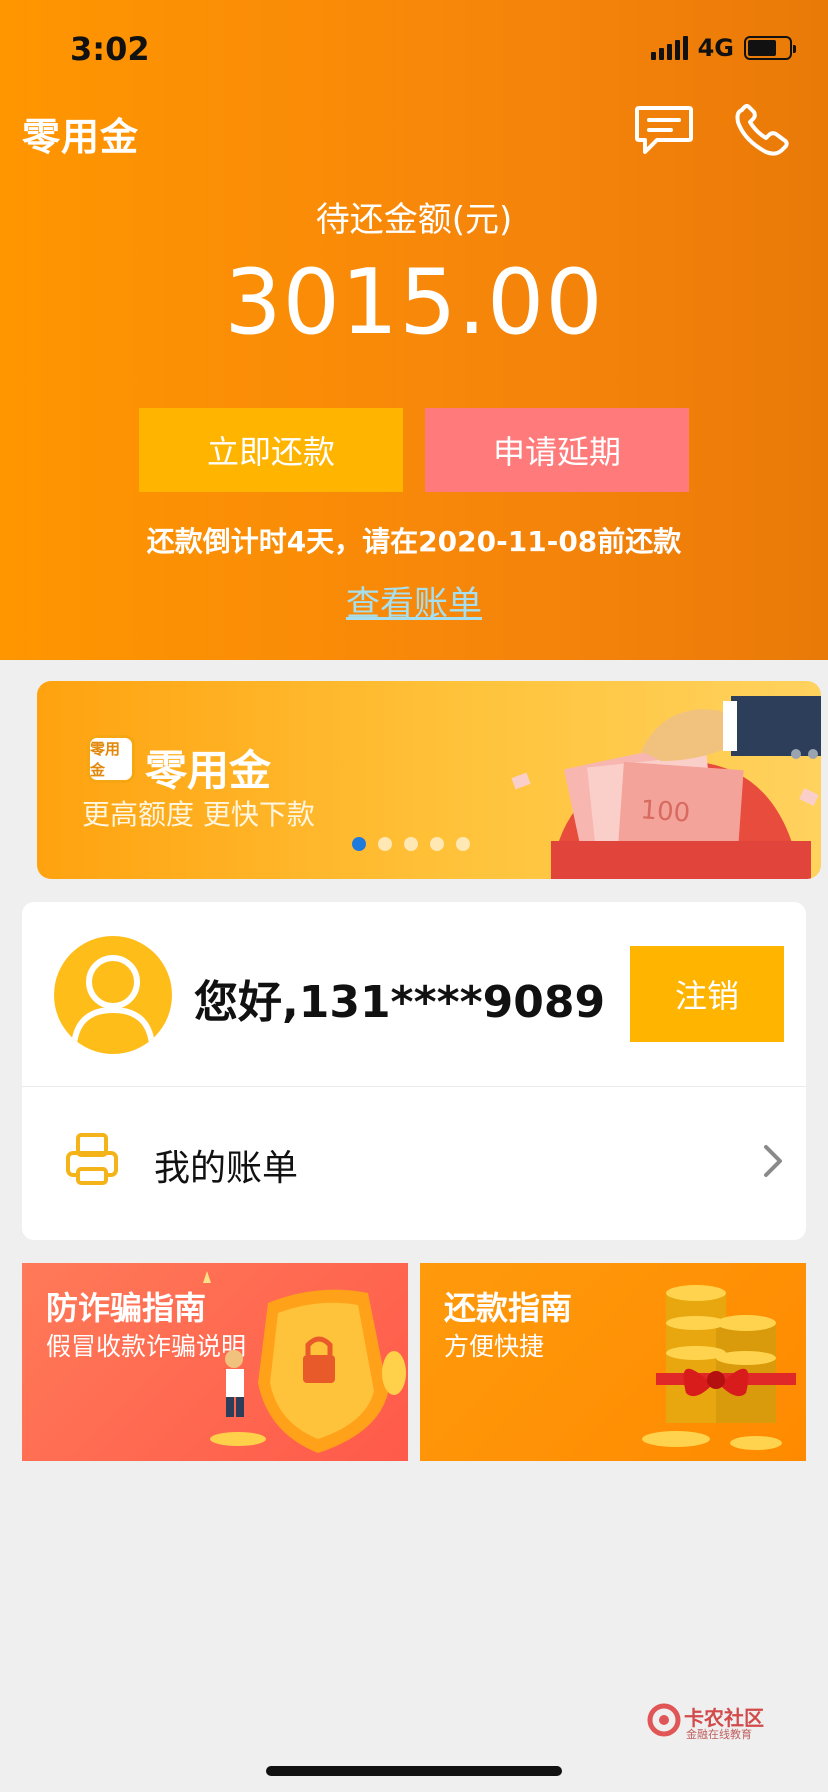 This screenshot has height=1792, width=828. I want to click on view-bill-link: 查看账单, so click(414, 600).